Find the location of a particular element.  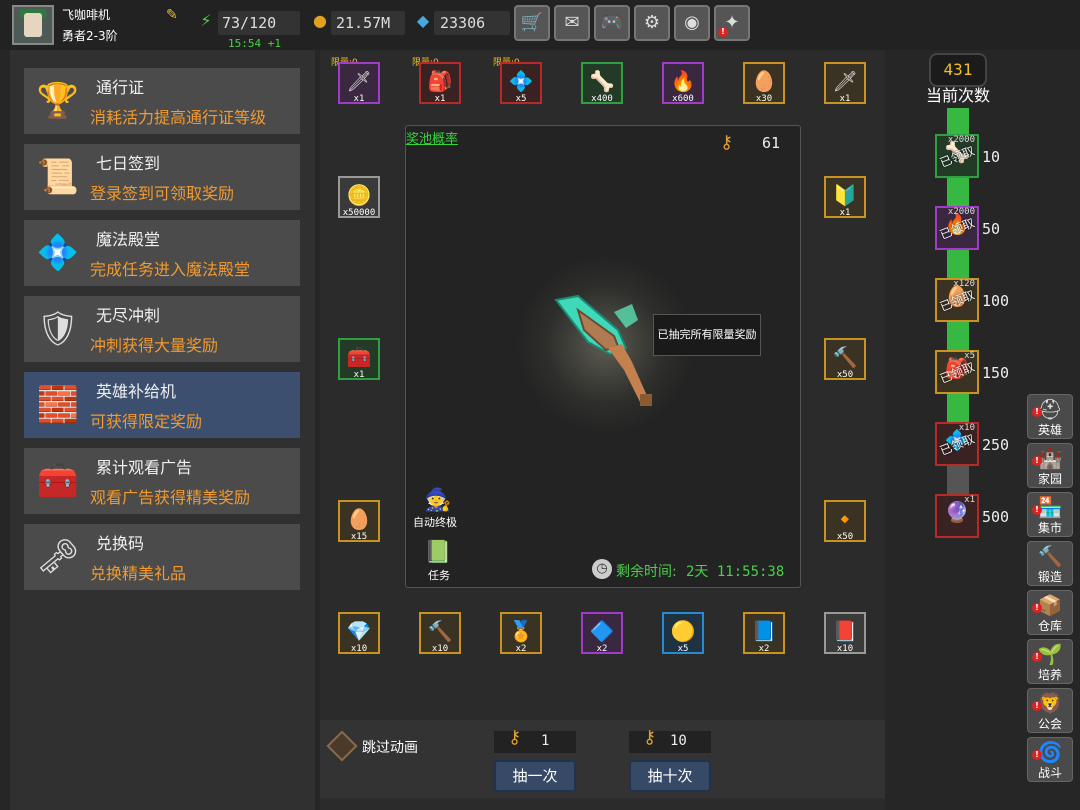

auto-ultimate-label: 自动终极 is located at coordinates (435, 522).